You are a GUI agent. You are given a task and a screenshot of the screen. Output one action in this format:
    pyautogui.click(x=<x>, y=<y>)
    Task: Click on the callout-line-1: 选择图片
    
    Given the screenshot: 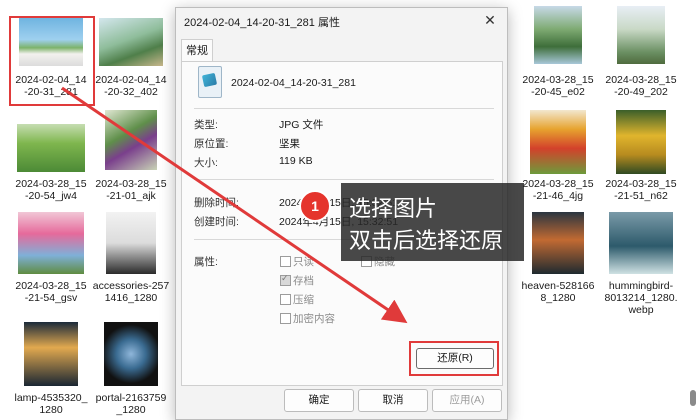 What is the action you would take?
    pyautogui.click(x=393, y=209)
    